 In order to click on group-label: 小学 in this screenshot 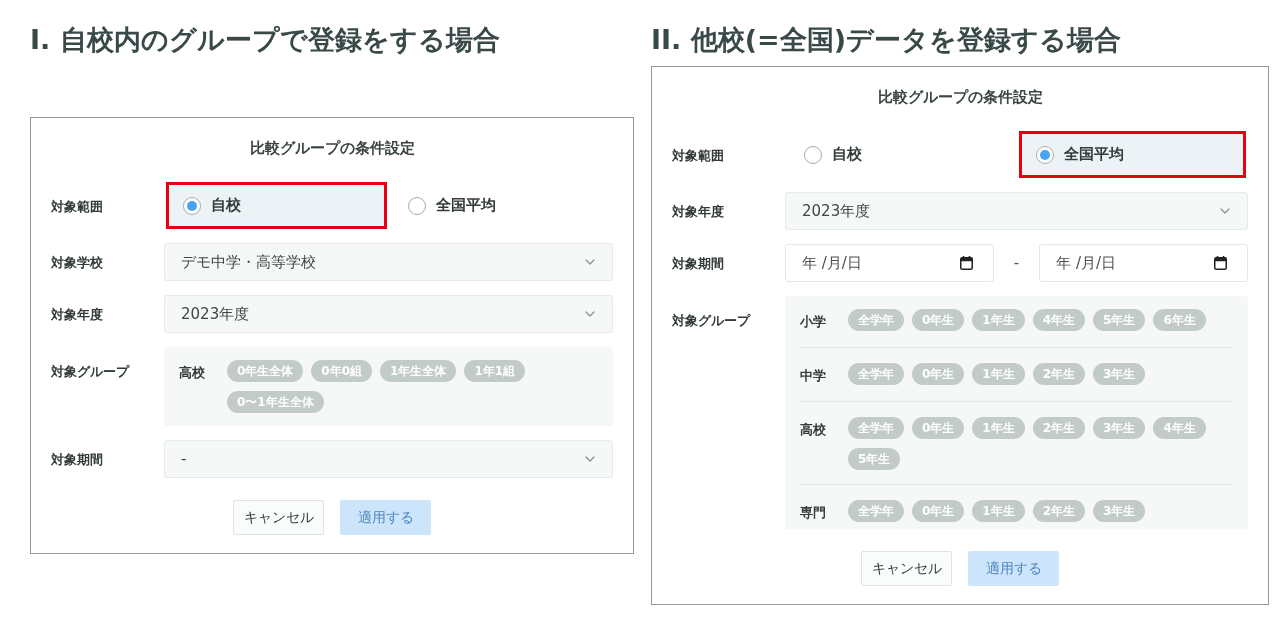, I will do `click(813, 321)`.